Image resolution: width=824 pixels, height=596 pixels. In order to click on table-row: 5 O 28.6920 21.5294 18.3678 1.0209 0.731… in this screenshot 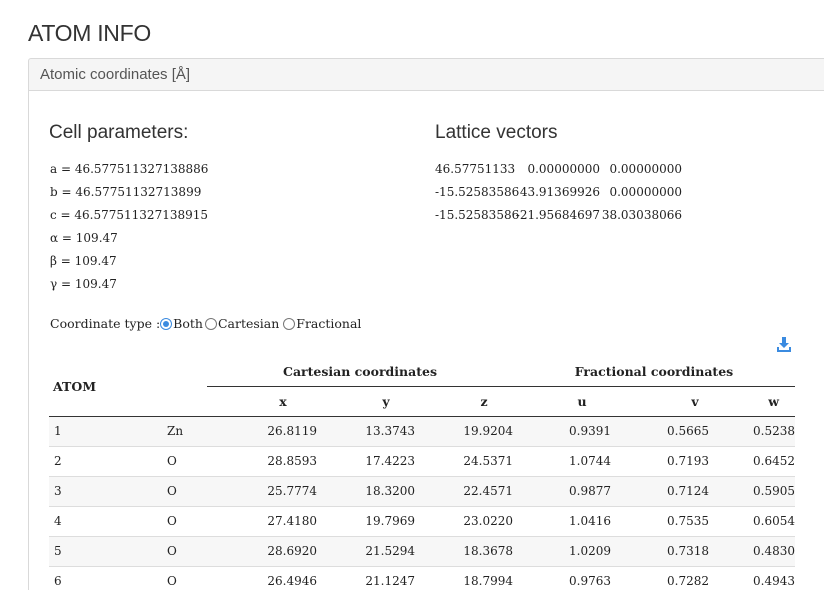, I will do `click(422, 551)`.